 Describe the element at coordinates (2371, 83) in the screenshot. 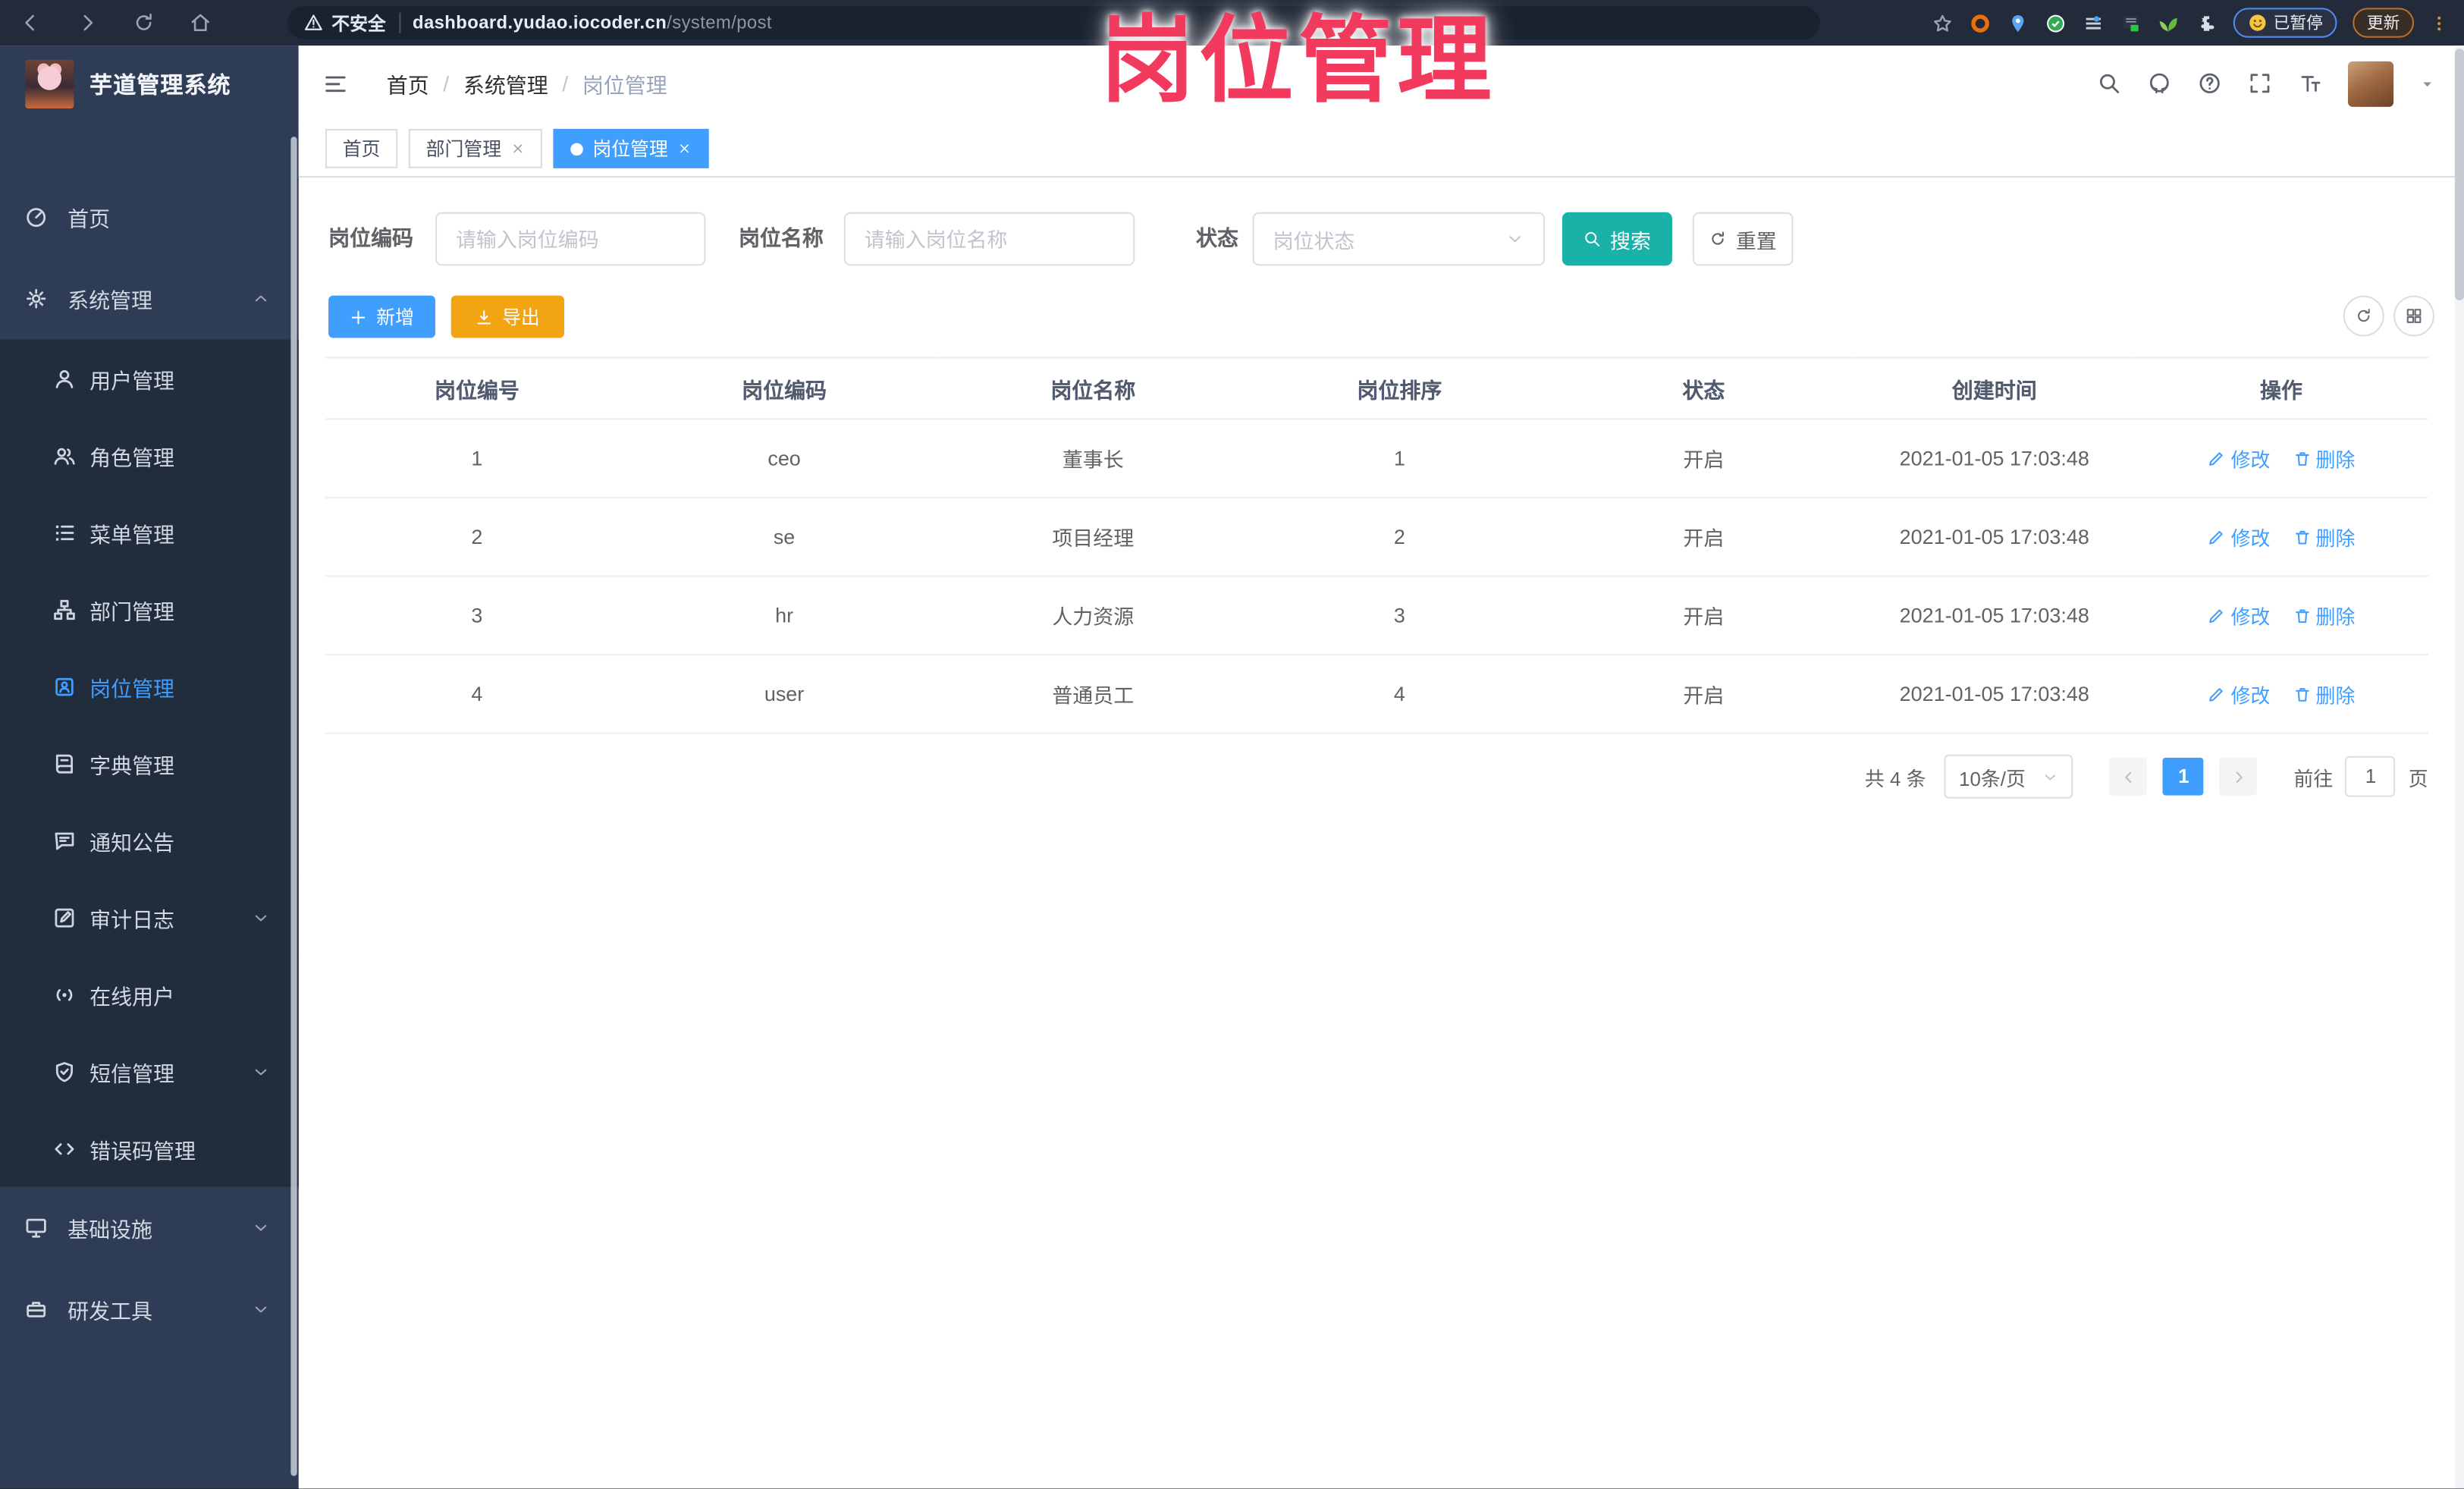

I see `user-avatar` at that location.